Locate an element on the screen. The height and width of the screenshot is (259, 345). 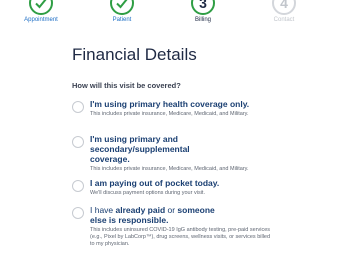
step-number-badge: 4 is located at coordinates (284, 7).